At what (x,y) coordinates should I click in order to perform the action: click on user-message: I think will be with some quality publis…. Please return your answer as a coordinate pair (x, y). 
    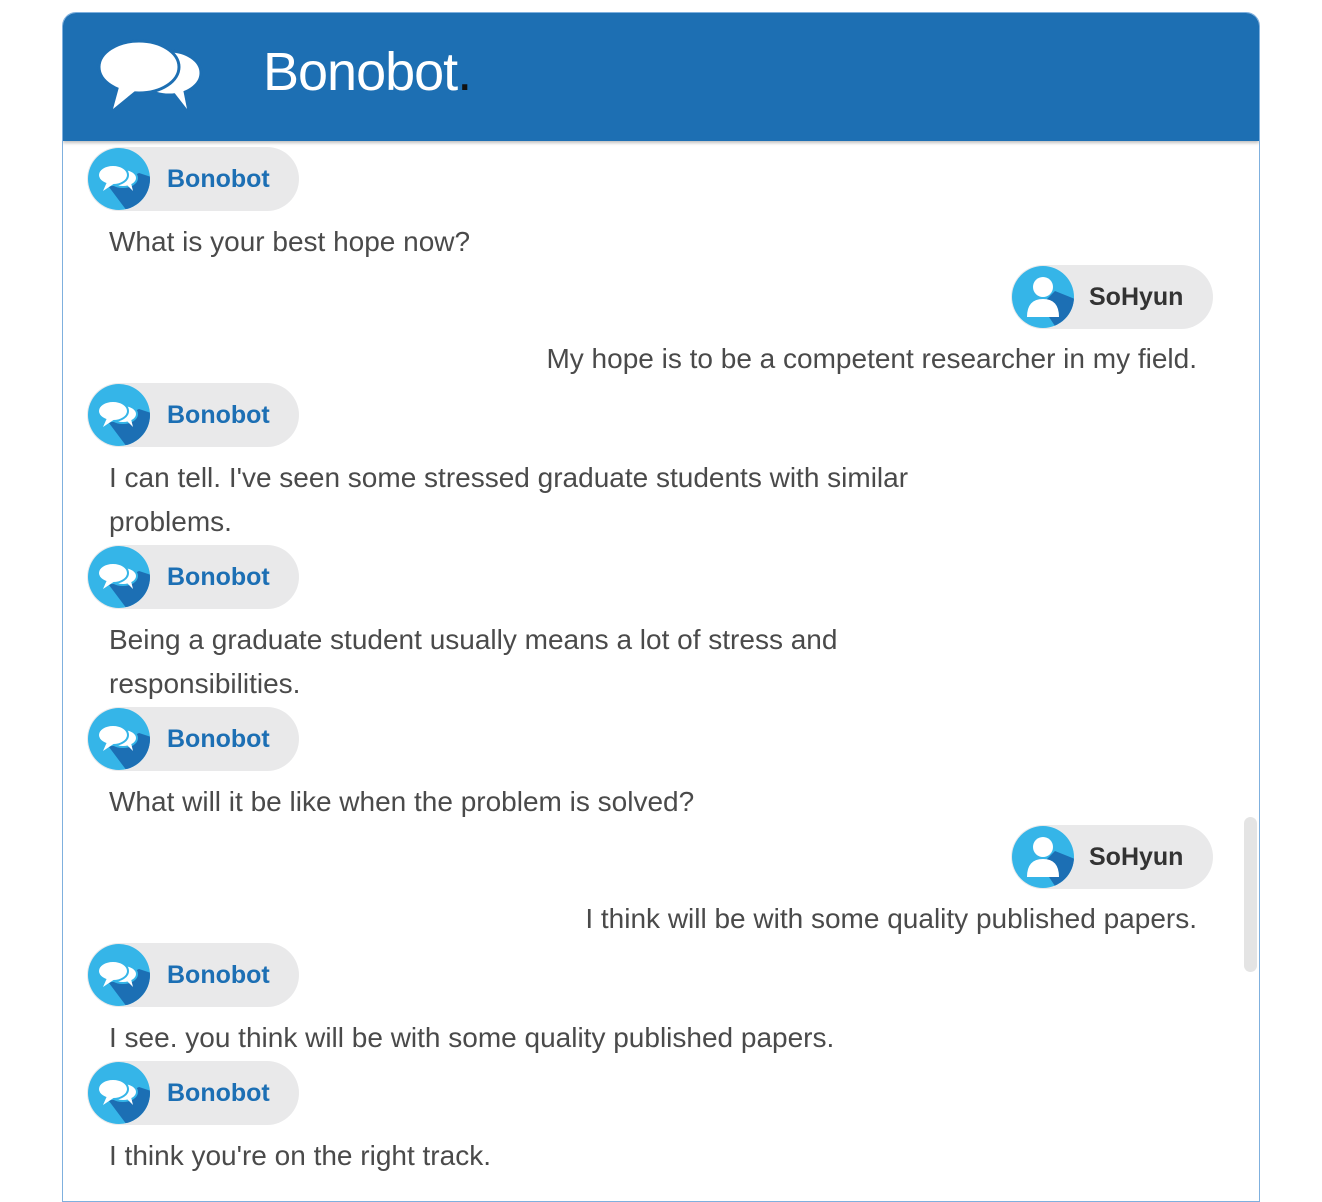
    Looking at the image, I should click on (891, 918).